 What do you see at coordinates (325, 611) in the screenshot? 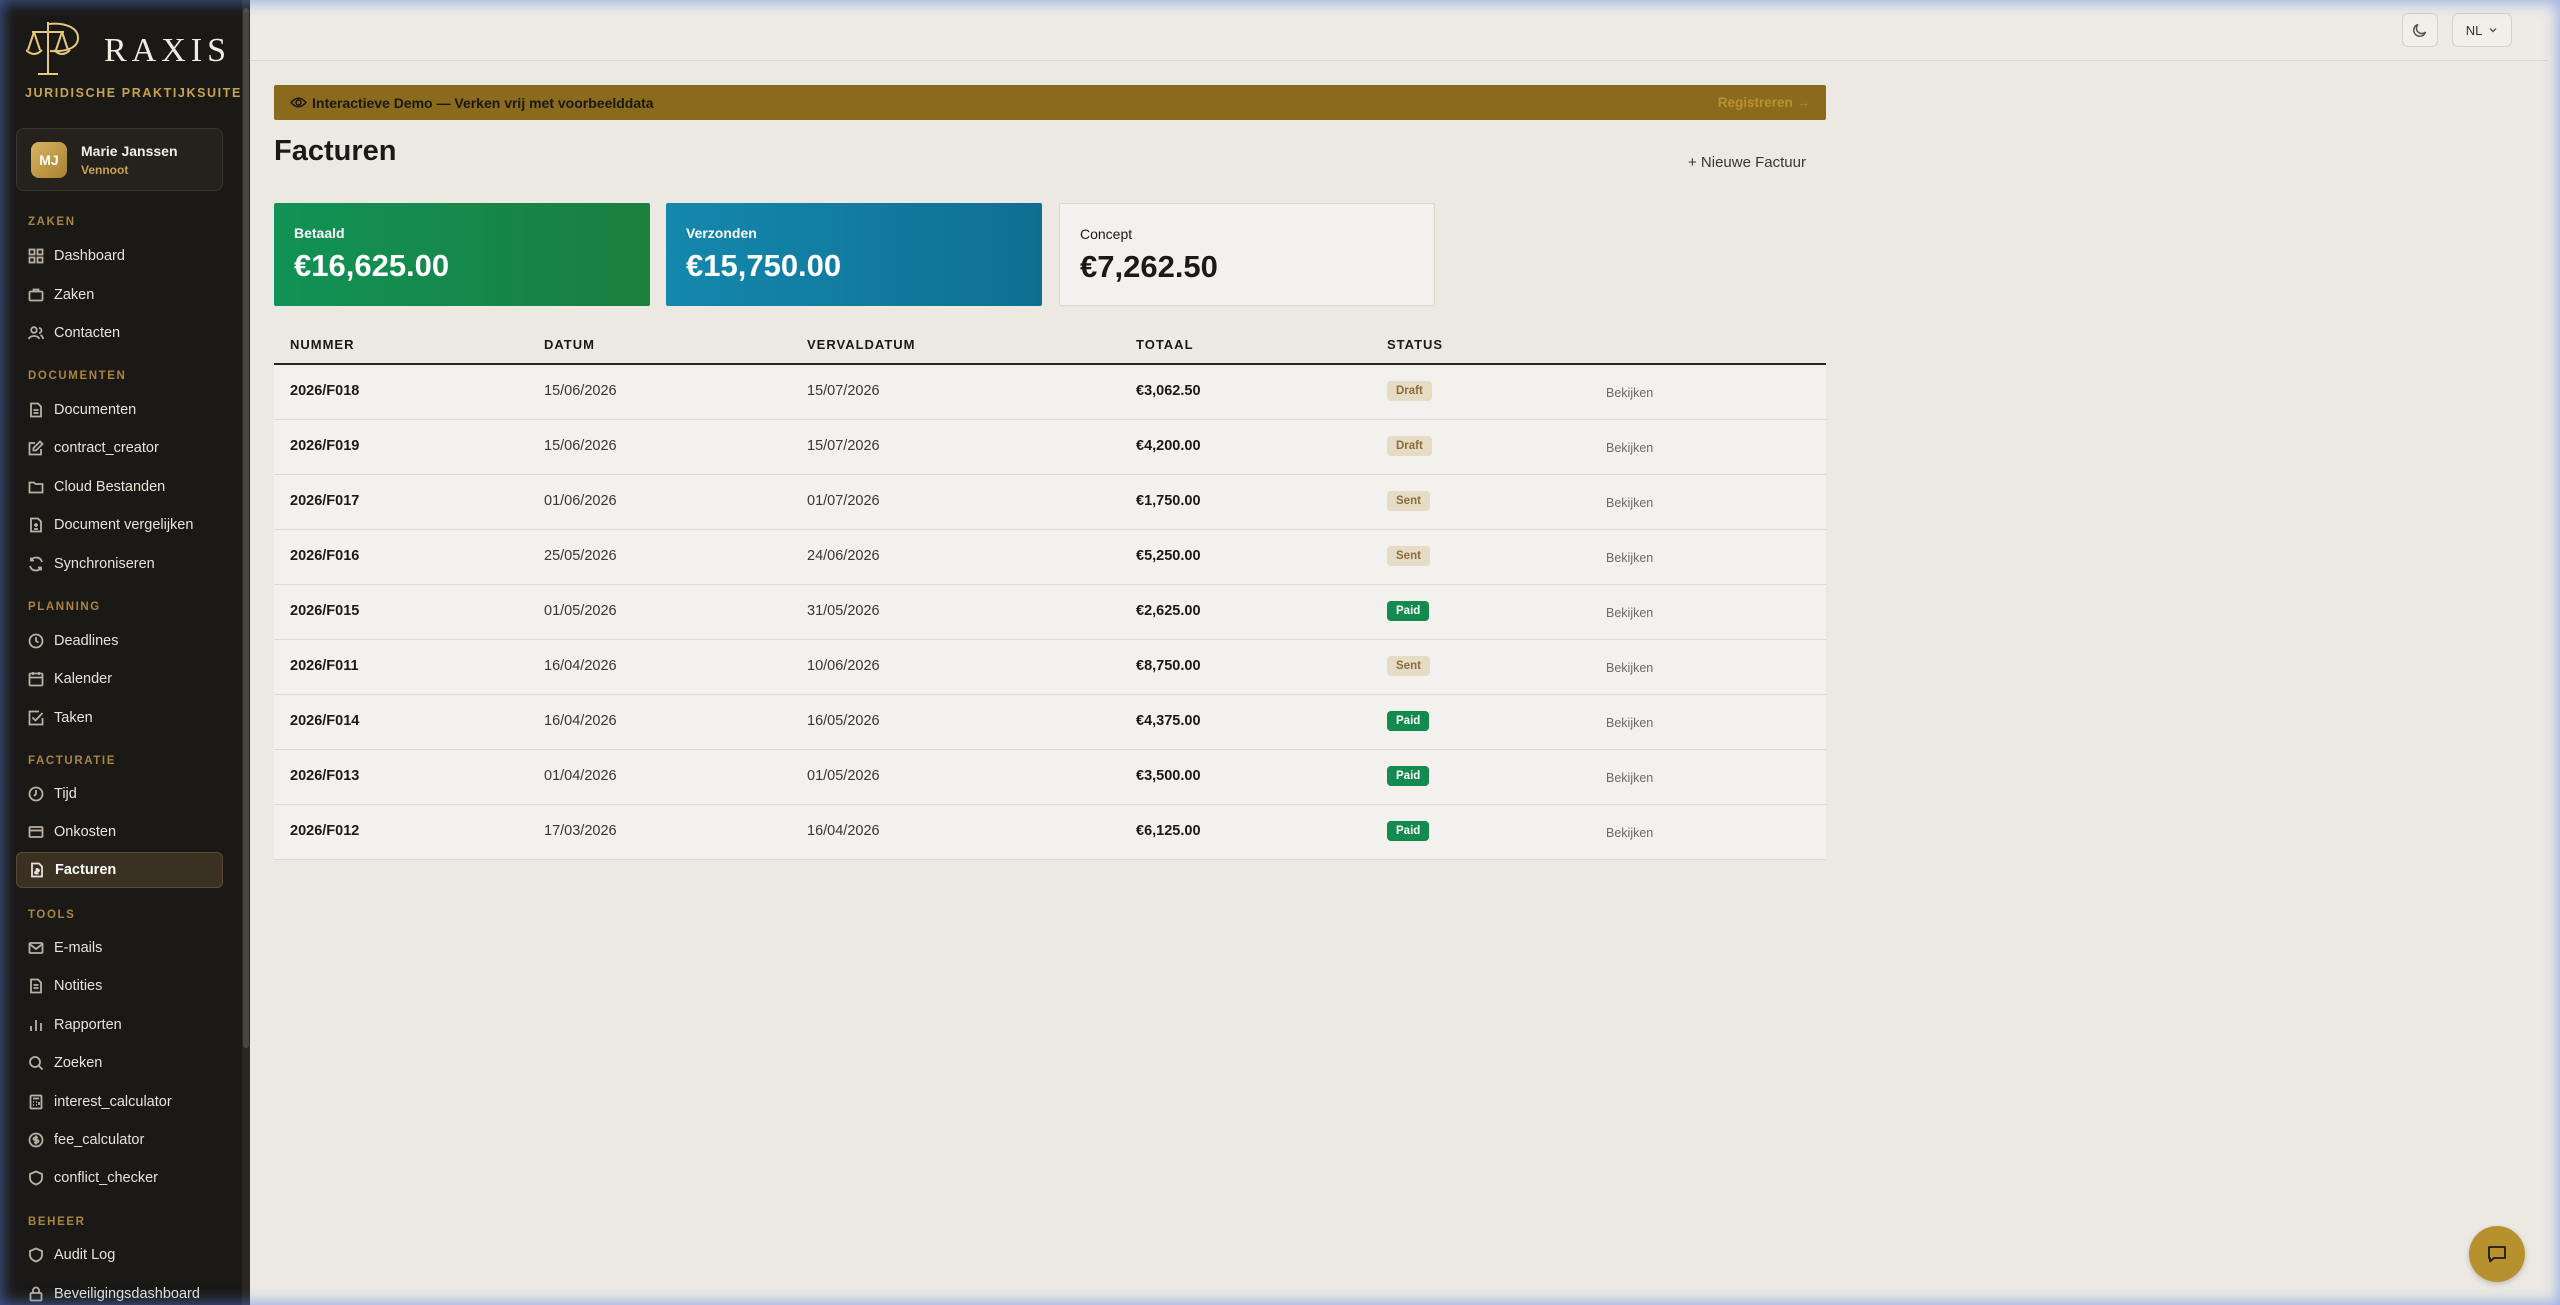
I see `invoice-number: 2026/F015` at bounding box center [325, 611].